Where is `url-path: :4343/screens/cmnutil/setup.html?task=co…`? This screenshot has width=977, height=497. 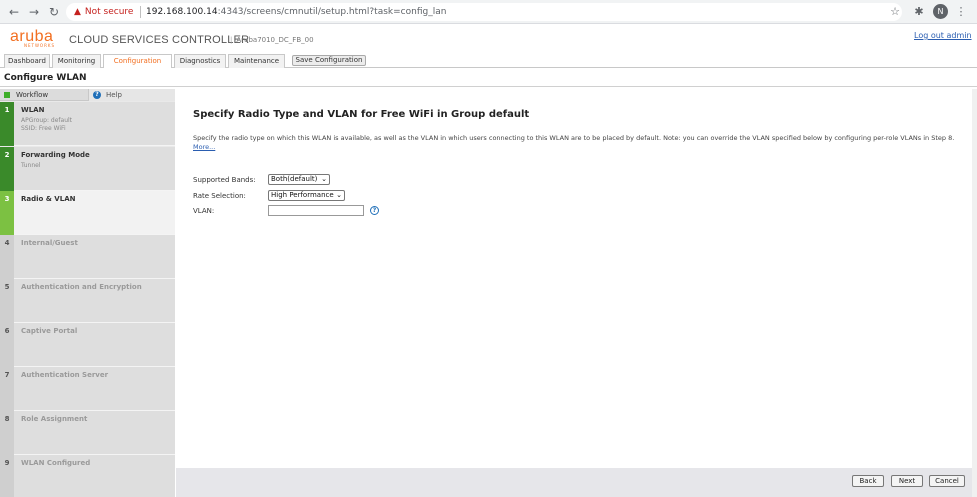
url-path: :4343/screens/cmnutil/setup.html?task=co… is located at coordinates (332, 12).